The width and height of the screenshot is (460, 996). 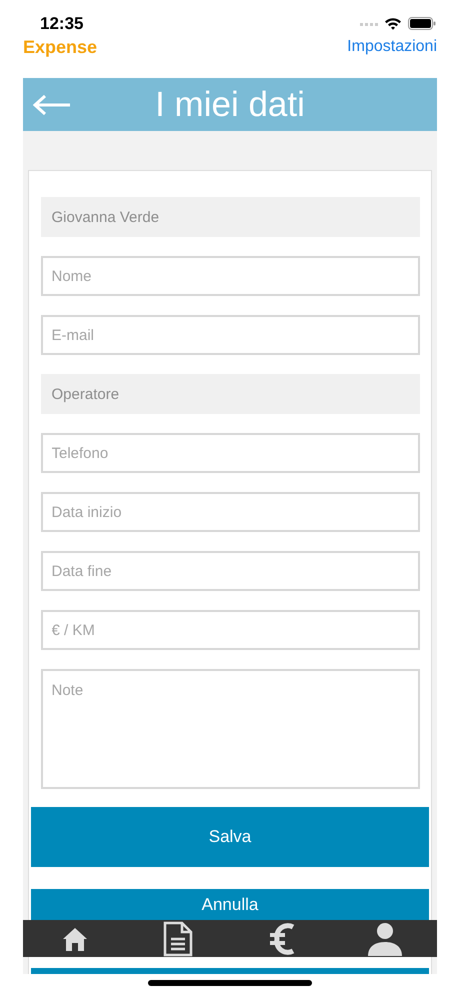 What do you see at coordinates (281, 939) in the screenshot?
I see `euro-icon` at bounding box center [281, 939].